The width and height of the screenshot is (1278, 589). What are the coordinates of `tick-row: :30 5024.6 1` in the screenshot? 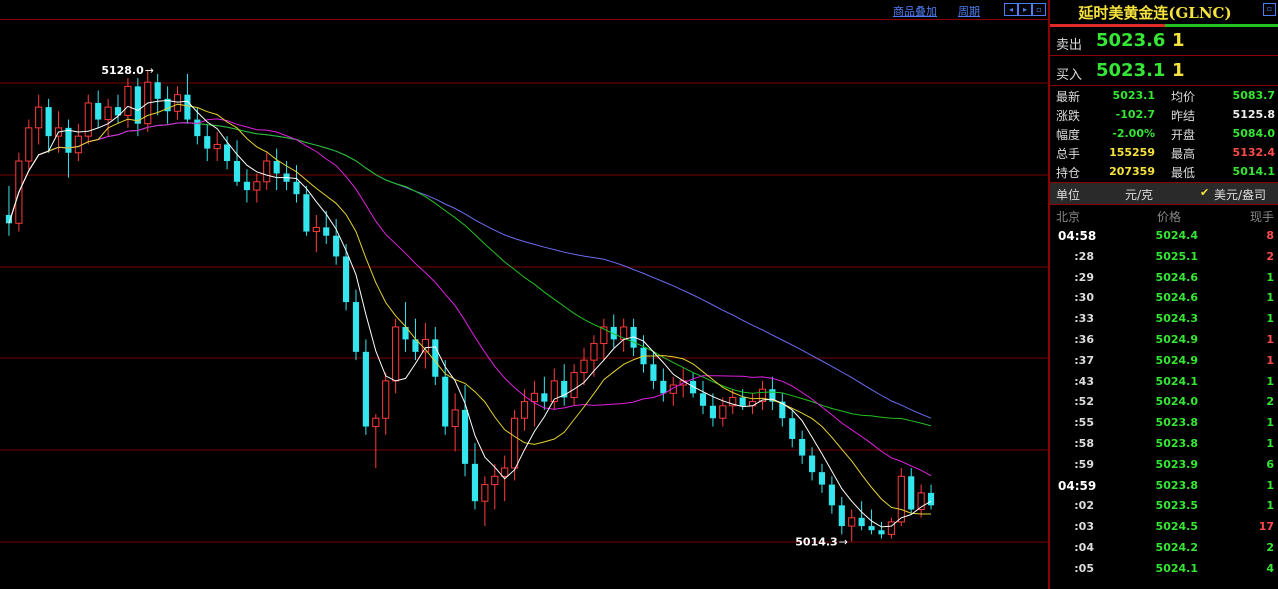 It's located at (1164, 297).